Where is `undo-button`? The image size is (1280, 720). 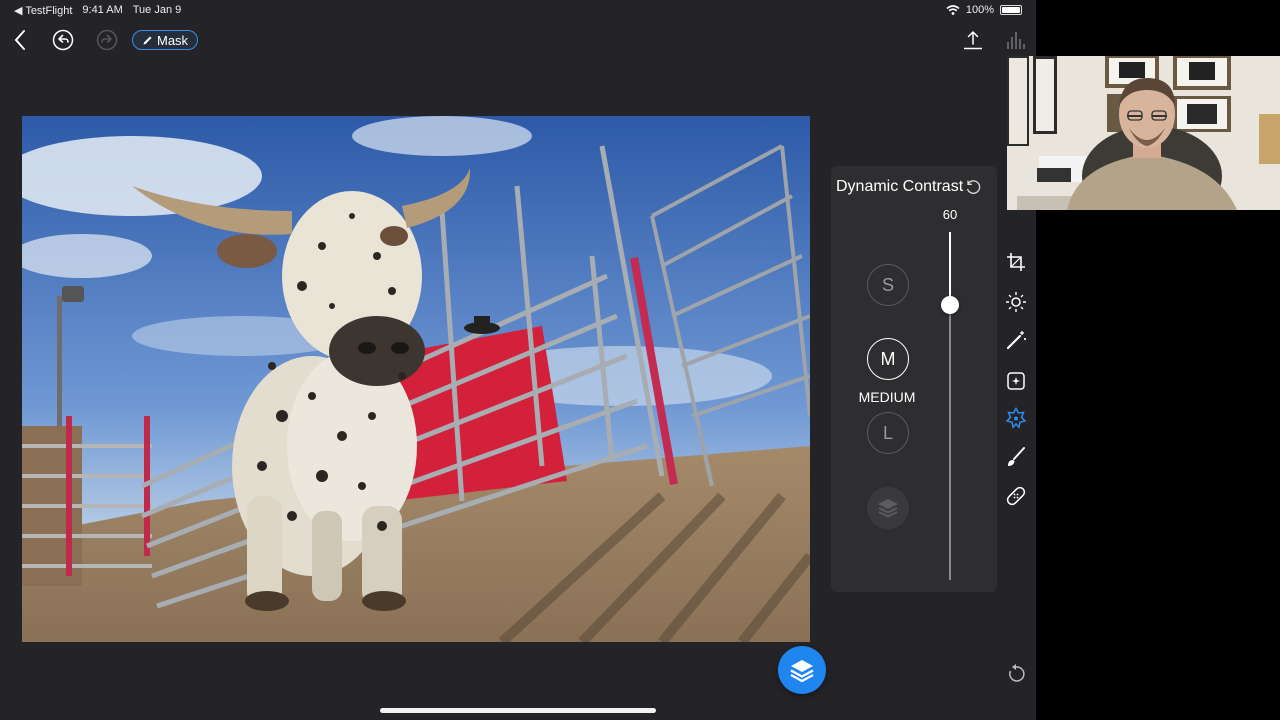
undo-button is located at coordinates (63, 40).